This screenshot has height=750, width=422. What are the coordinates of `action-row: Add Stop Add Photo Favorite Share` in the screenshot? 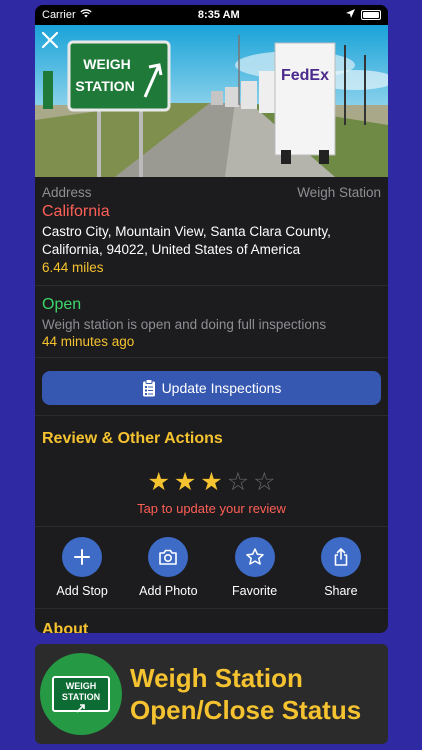 It's located at (211, 568).